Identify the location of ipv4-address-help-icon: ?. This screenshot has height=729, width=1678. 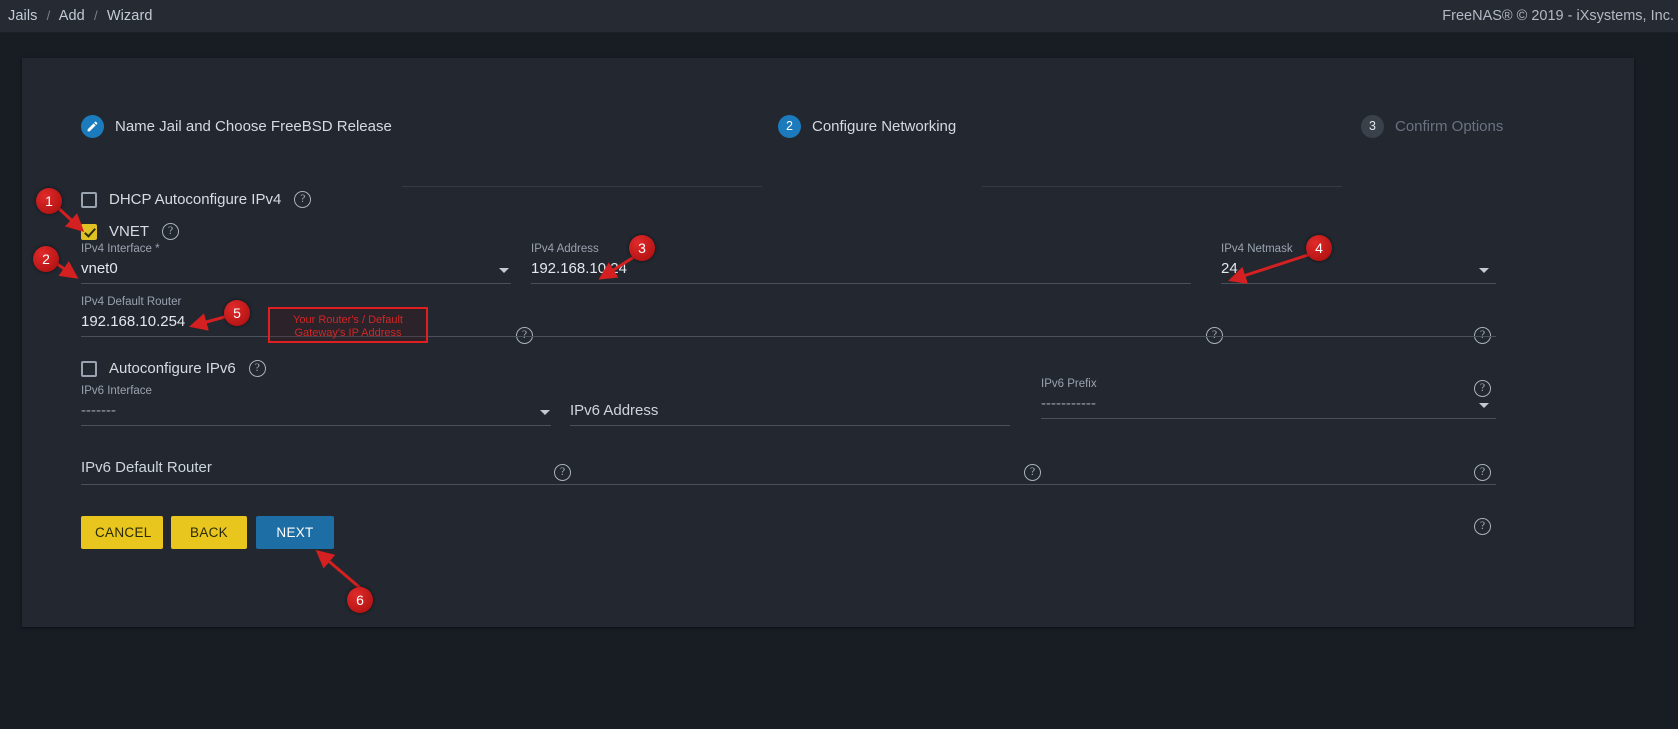
(524, 335).